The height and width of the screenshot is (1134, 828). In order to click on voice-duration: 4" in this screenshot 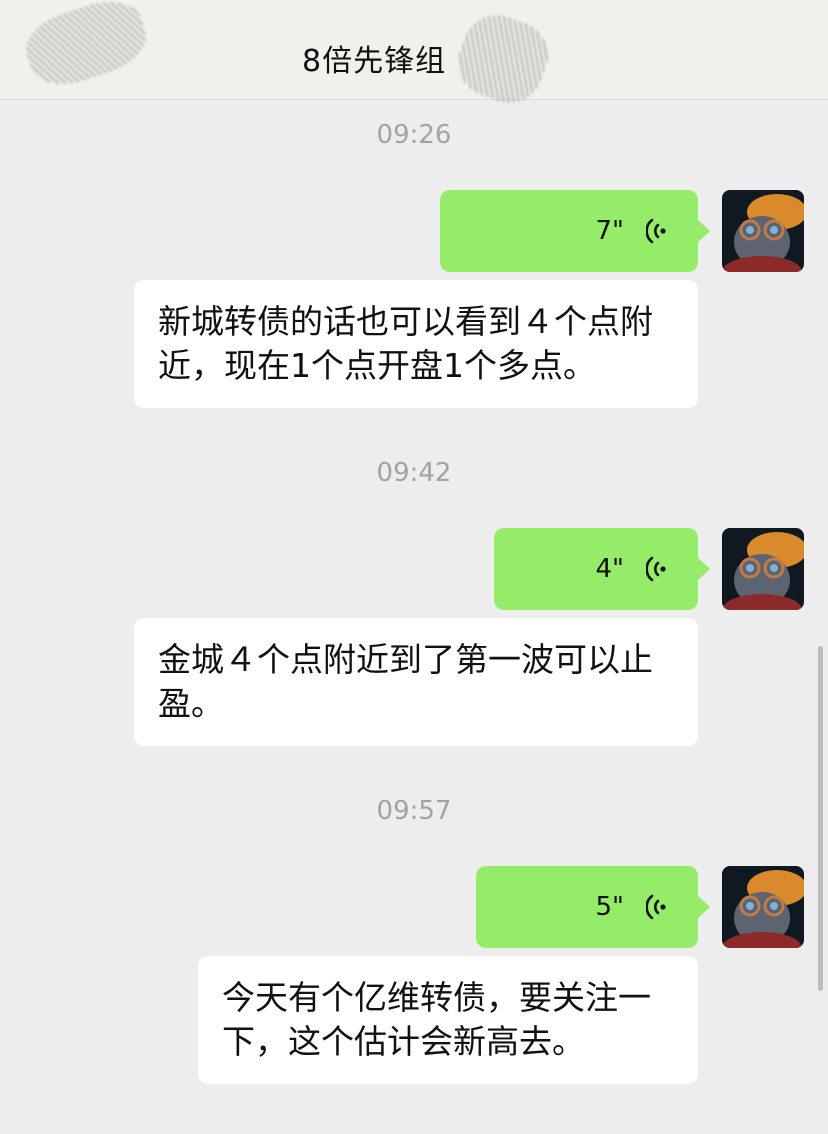, I will do `click(609, 569)`.